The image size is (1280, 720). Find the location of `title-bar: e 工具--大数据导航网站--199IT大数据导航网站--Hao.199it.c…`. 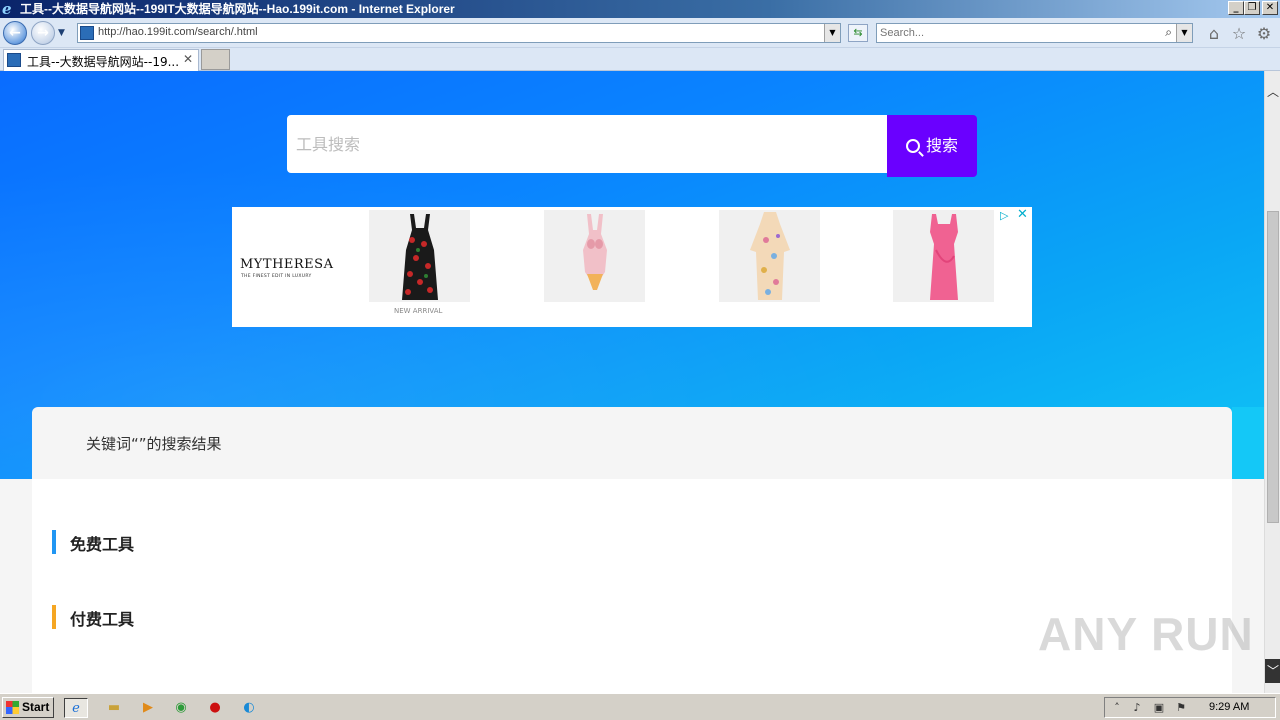

title-bar: e 工具--大数据导航网站--199IT大数据导航网站--Hao.199it.c… is located at coordinates (640, 9).